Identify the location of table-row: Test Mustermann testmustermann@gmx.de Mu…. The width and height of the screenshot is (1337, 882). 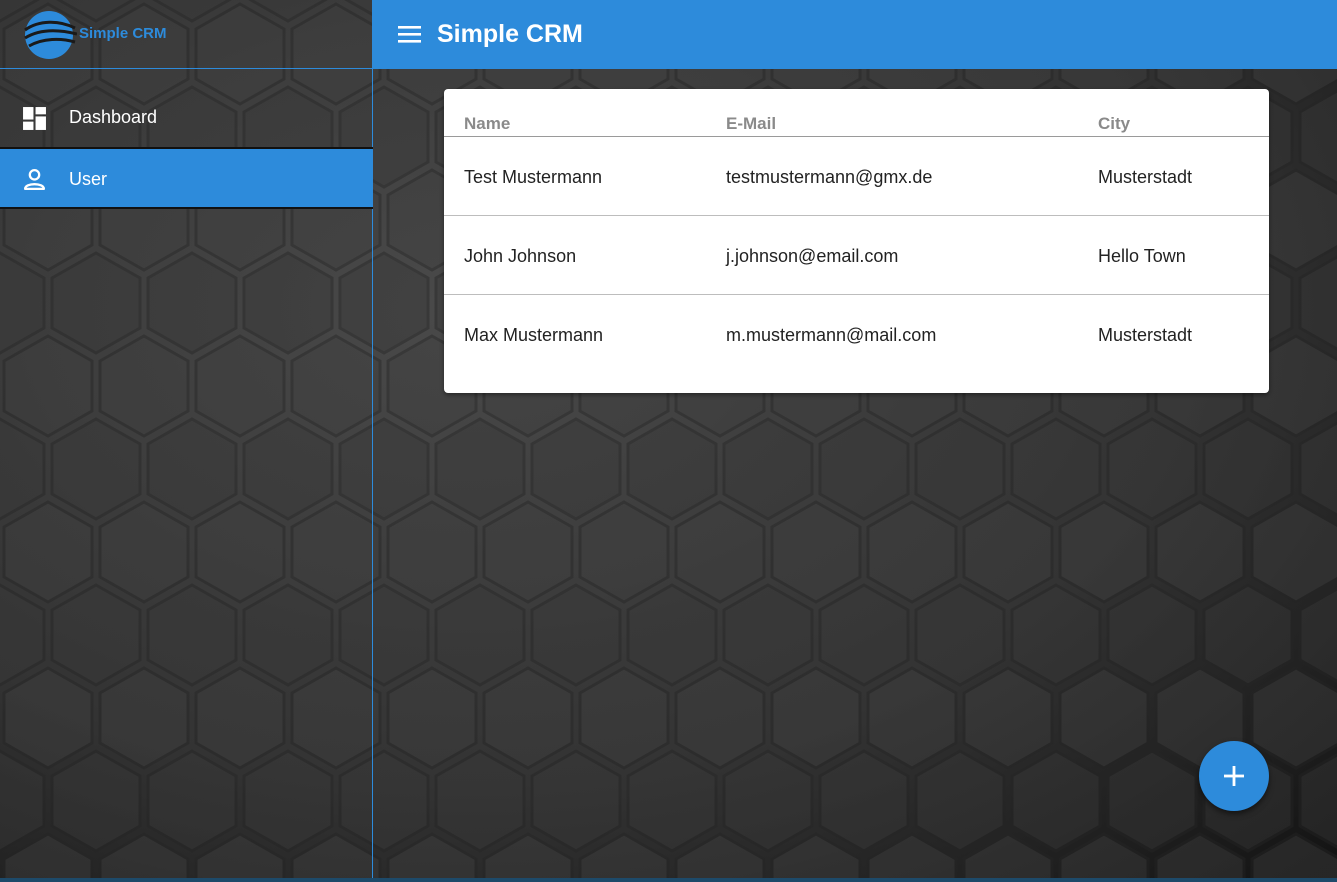
(856, 176).